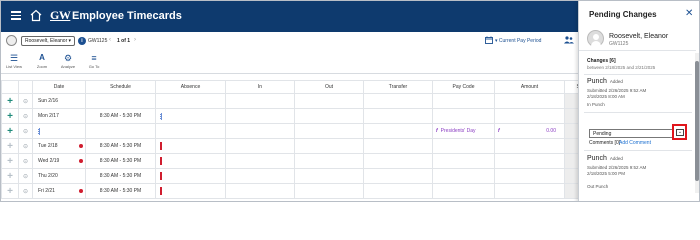 The image size is (700, 240). What do you see at coordinates (190, 87) in the screenshot?
I see `column-header-absence: Absence` at bounding box center [190, 87].